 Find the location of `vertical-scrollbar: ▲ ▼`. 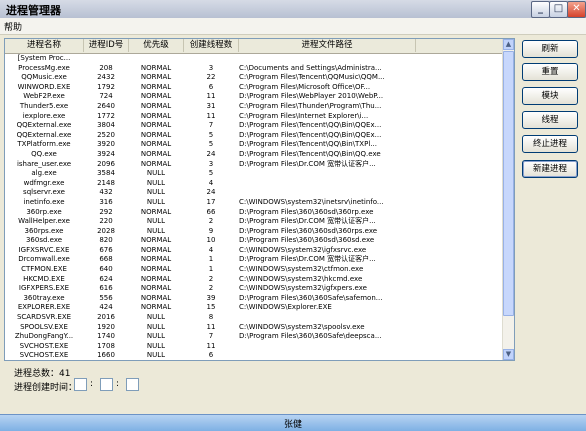

vertical-scrollbar: ▲ ▼ is located at coordinates (508, 199).